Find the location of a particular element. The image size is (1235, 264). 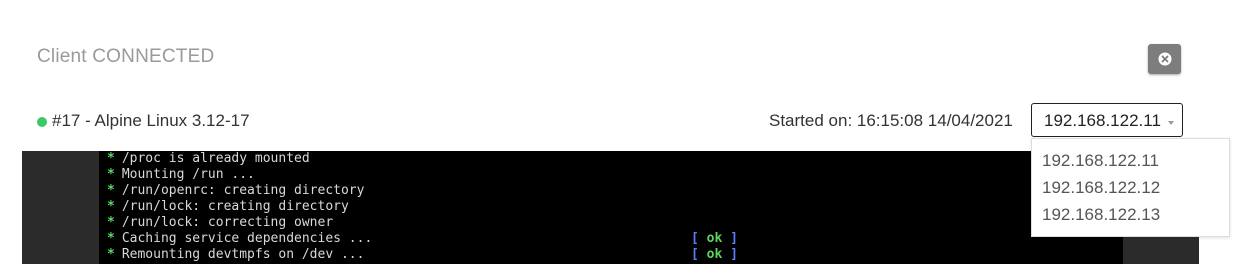

close-button is located at coordinates (1164, 59).